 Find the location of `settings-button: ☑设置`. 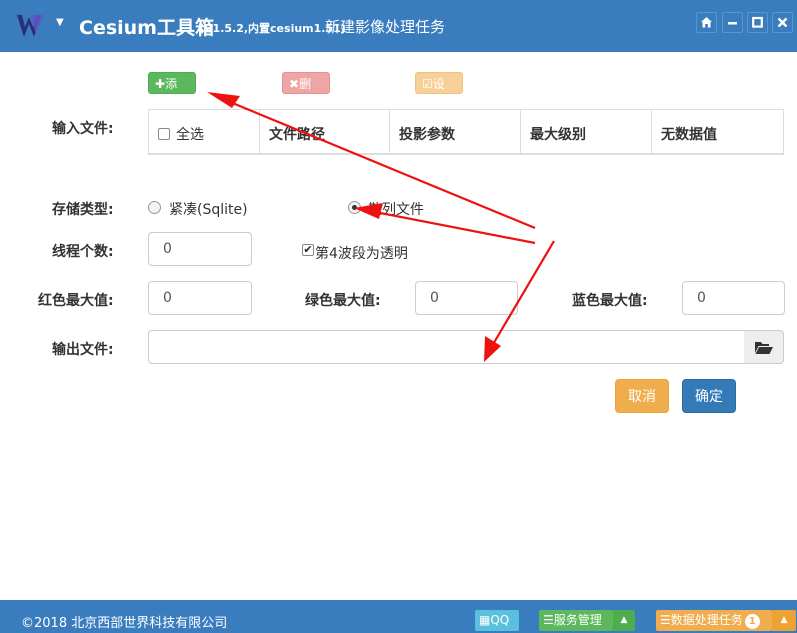

settings-button: ☑设置 is located at coordinates (439, 92).